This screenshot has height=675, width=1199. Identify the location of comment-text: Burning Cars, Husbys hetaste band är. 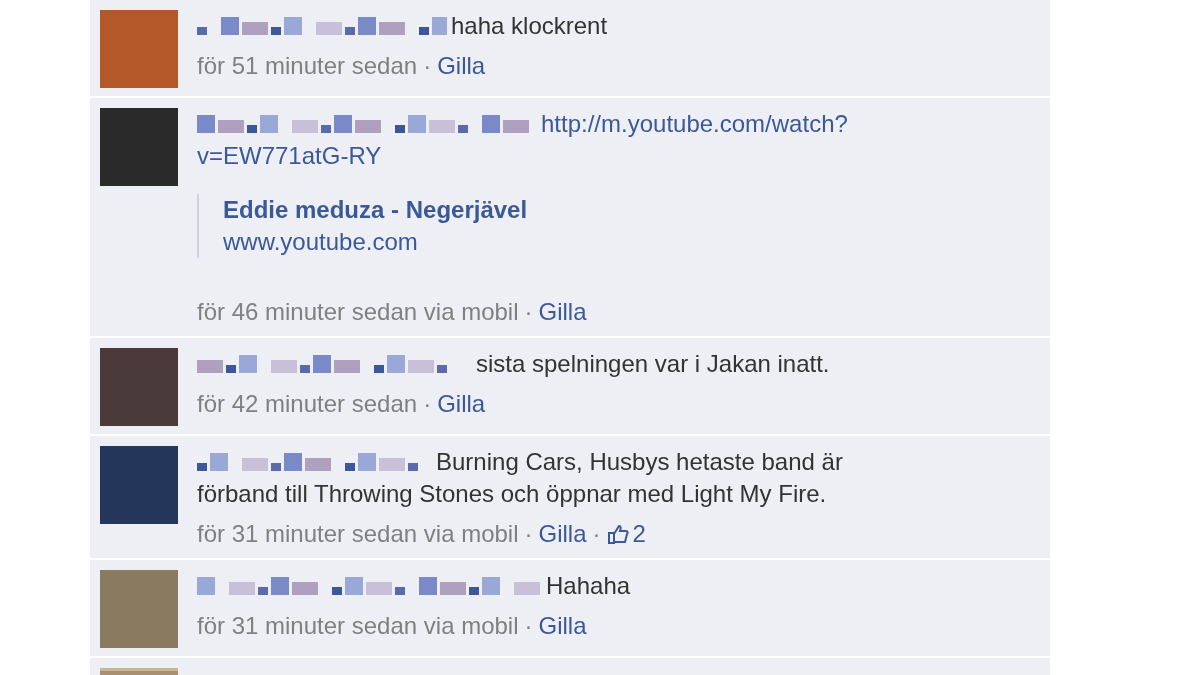
(639, 461).